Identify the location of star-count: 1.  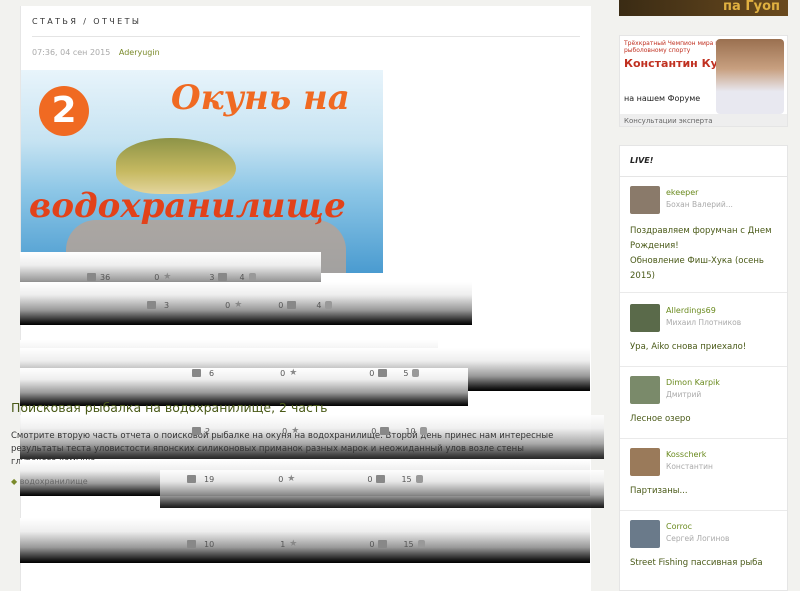
(283, 544).